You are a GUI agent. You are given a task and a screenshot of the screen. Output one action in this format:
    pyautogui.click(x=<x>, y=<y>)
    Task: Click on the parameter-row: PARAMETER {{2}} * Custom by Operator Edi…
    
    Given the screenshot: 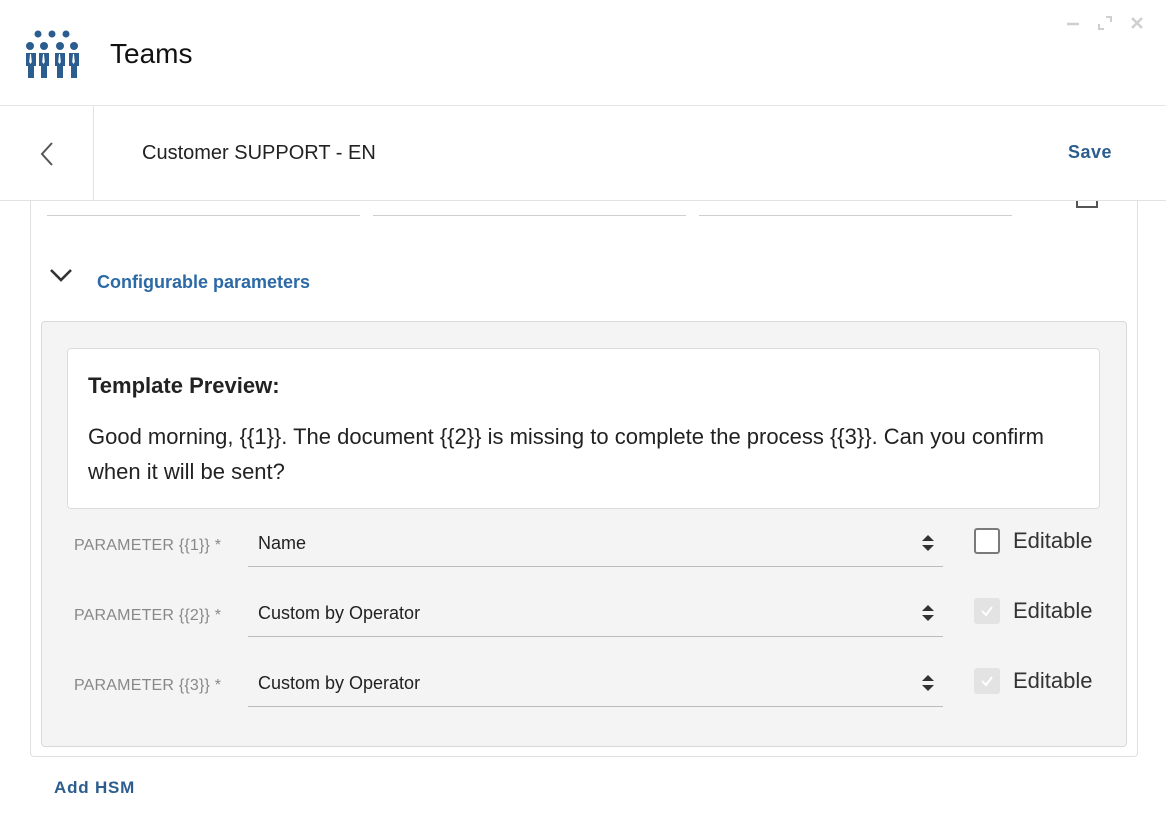 What is the action you would take?
    pyautogui.click(x=584, y=621)
    